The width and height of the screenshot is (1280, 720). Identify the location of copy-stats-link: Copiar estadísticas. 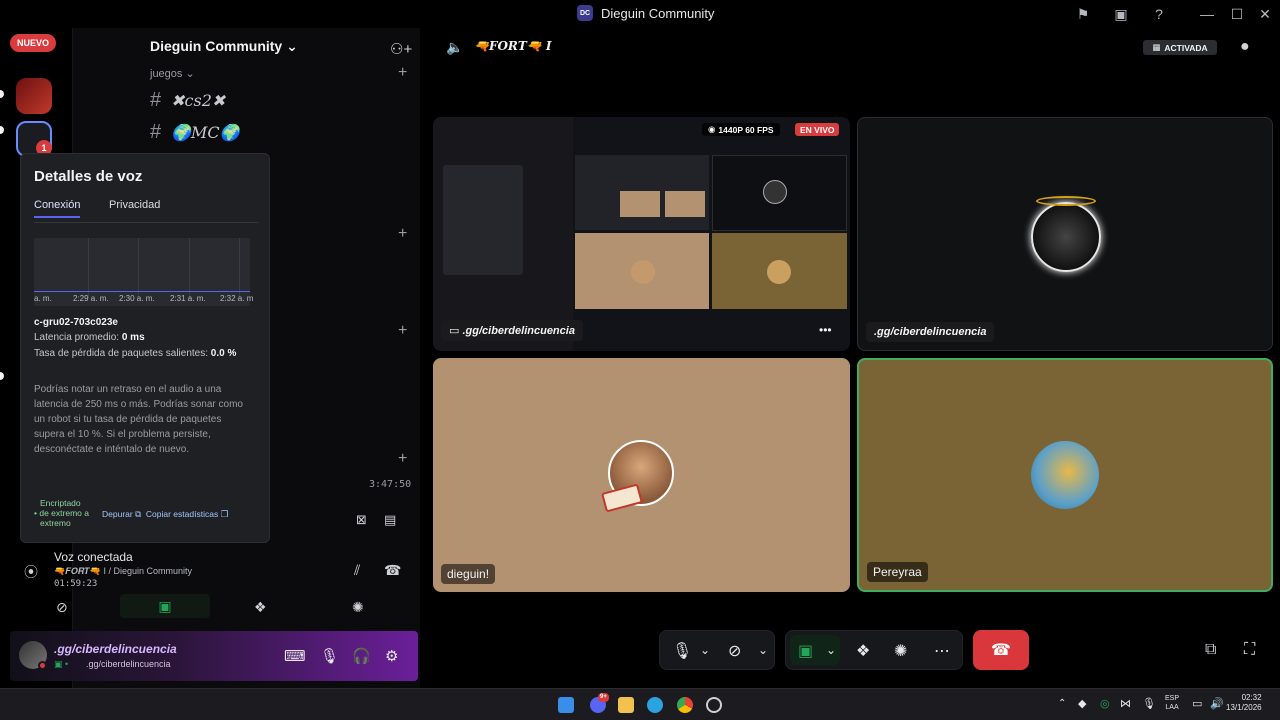
(182, 514).